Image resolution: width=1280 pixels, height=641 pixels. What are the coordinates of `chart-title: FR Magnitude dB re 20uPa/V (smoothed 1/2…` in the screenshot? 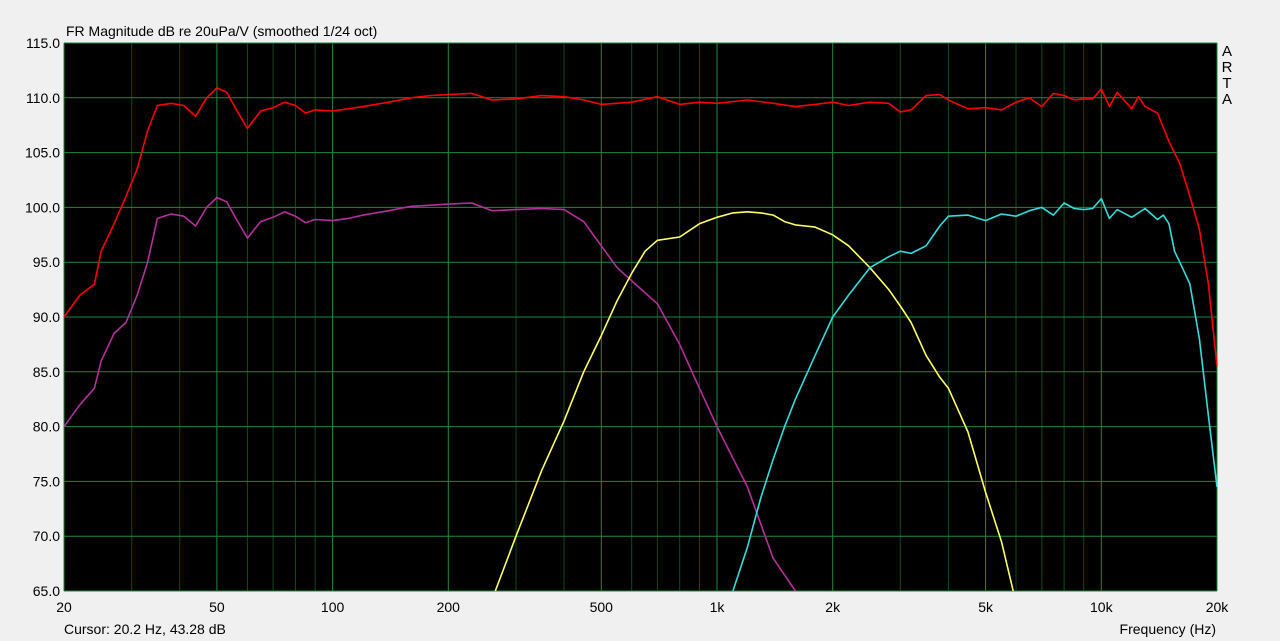 It's located at (221, 31).